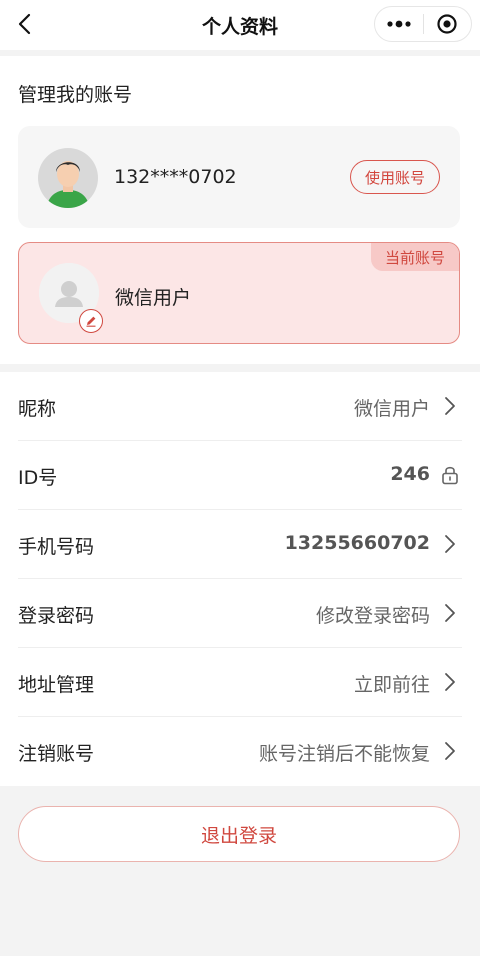  Describe the element at coordinates (240, 682) in the screenshot. I see `list-item-address: 地址管理 立即前往` at that location.